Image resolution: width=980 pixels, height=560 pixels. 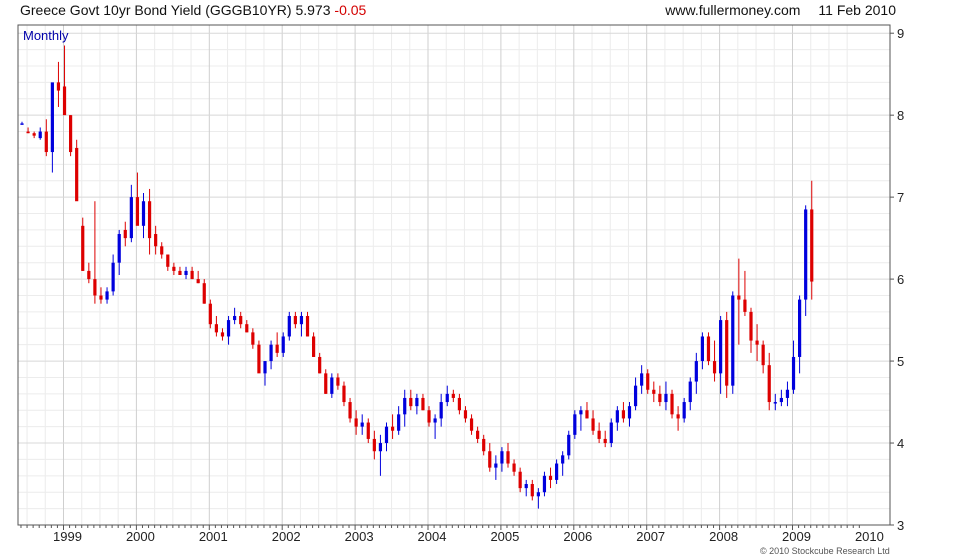 I want to click on y-tick-label: 6, so click(x=900, y=279).